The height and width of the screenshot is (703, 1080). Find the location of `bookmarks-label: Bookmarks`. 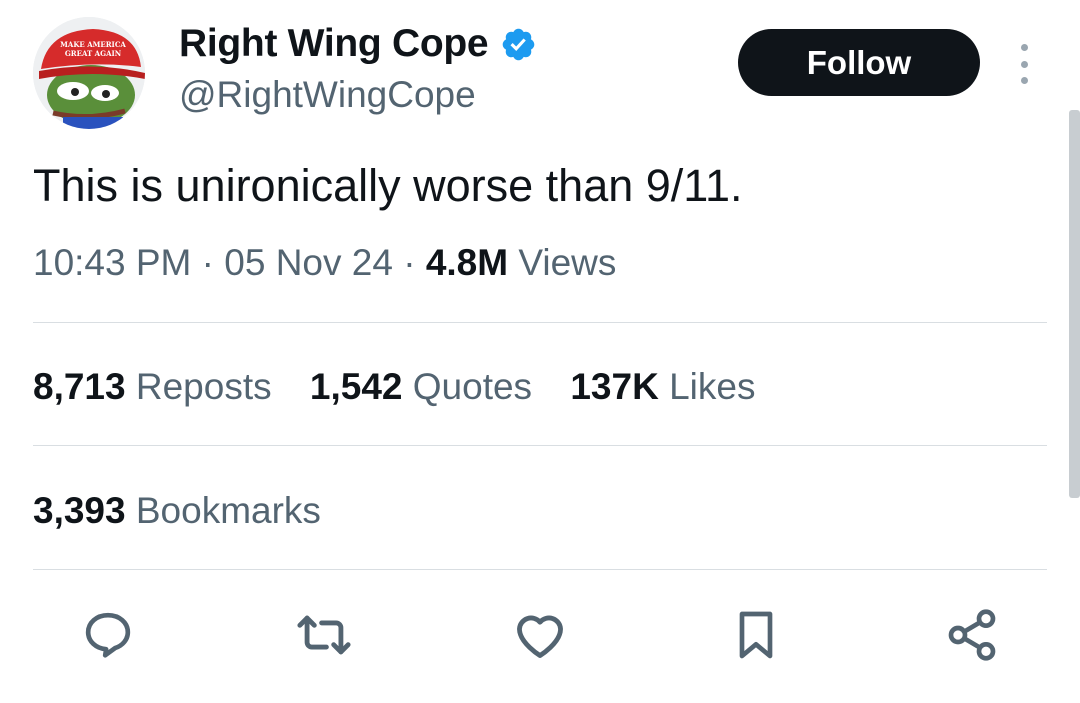

bookmarks-label: Bookmarks is located at coordinates (228, 510).